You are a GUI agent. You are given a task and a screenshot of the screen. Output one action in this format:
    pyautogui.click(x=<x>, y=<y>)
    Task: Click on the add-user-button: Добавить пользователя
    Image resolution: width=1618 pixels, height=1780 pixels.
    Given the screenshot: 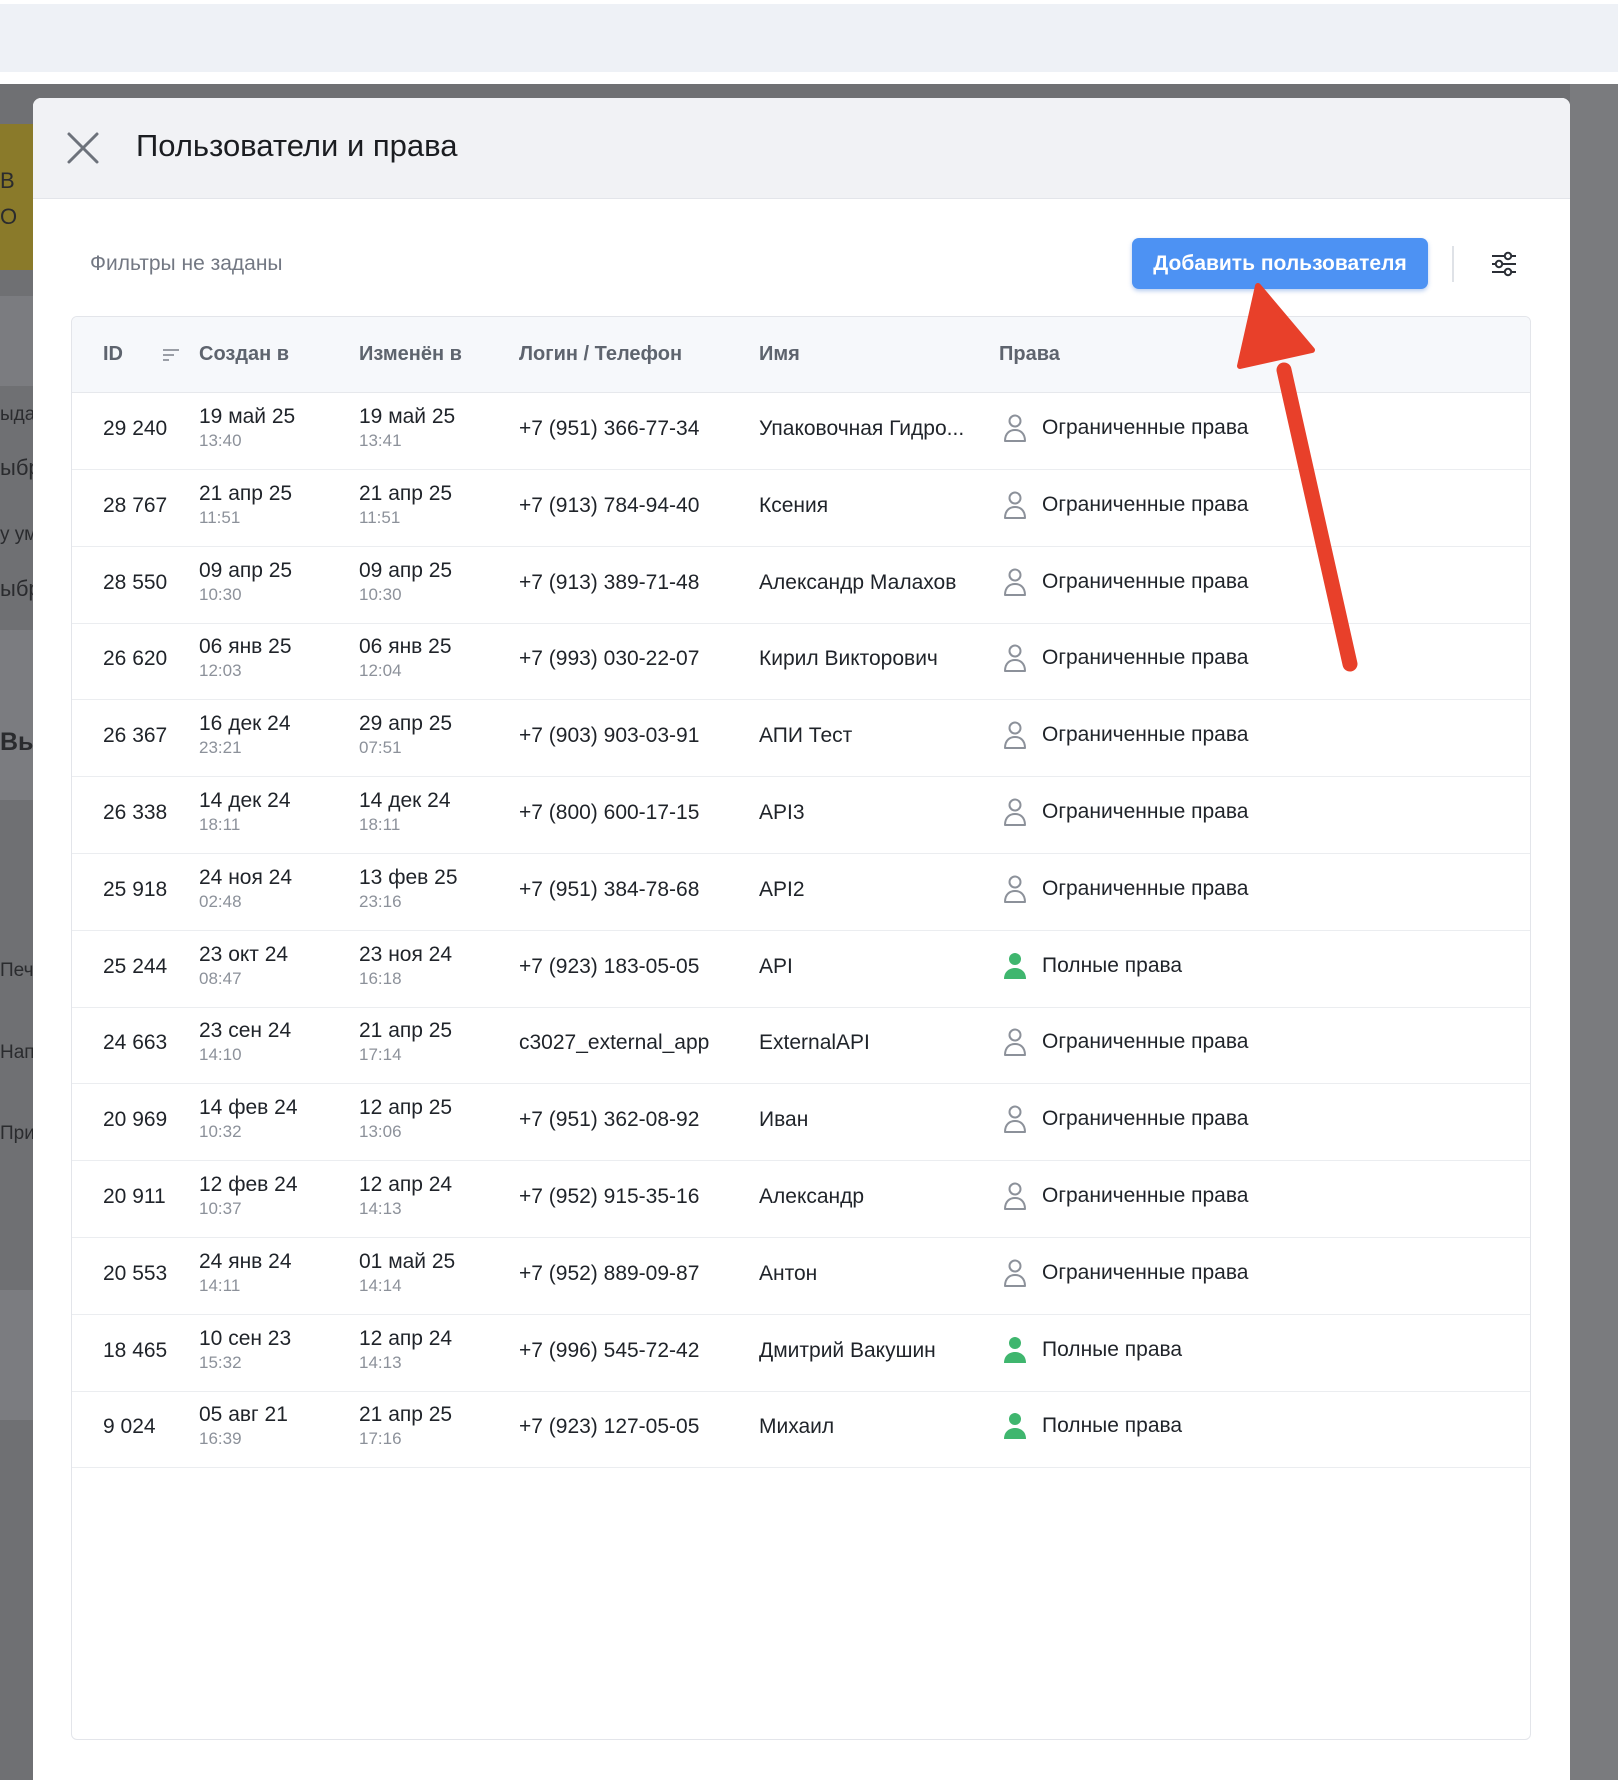 What is the action you would take?
    pyautogui.click(x=1280, y=263)
    